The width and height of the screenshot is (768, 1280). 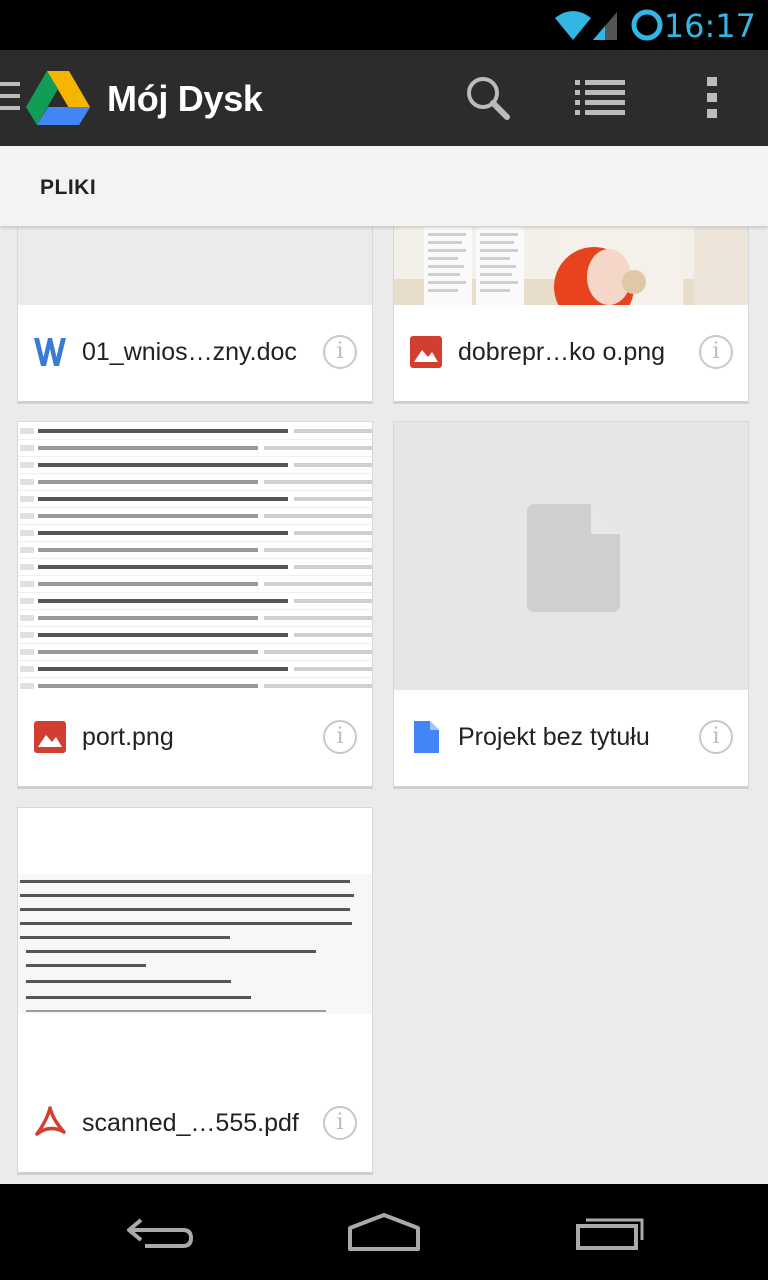 I want to click on log-screenshot-thumbnail, so click(x=195, y=557).